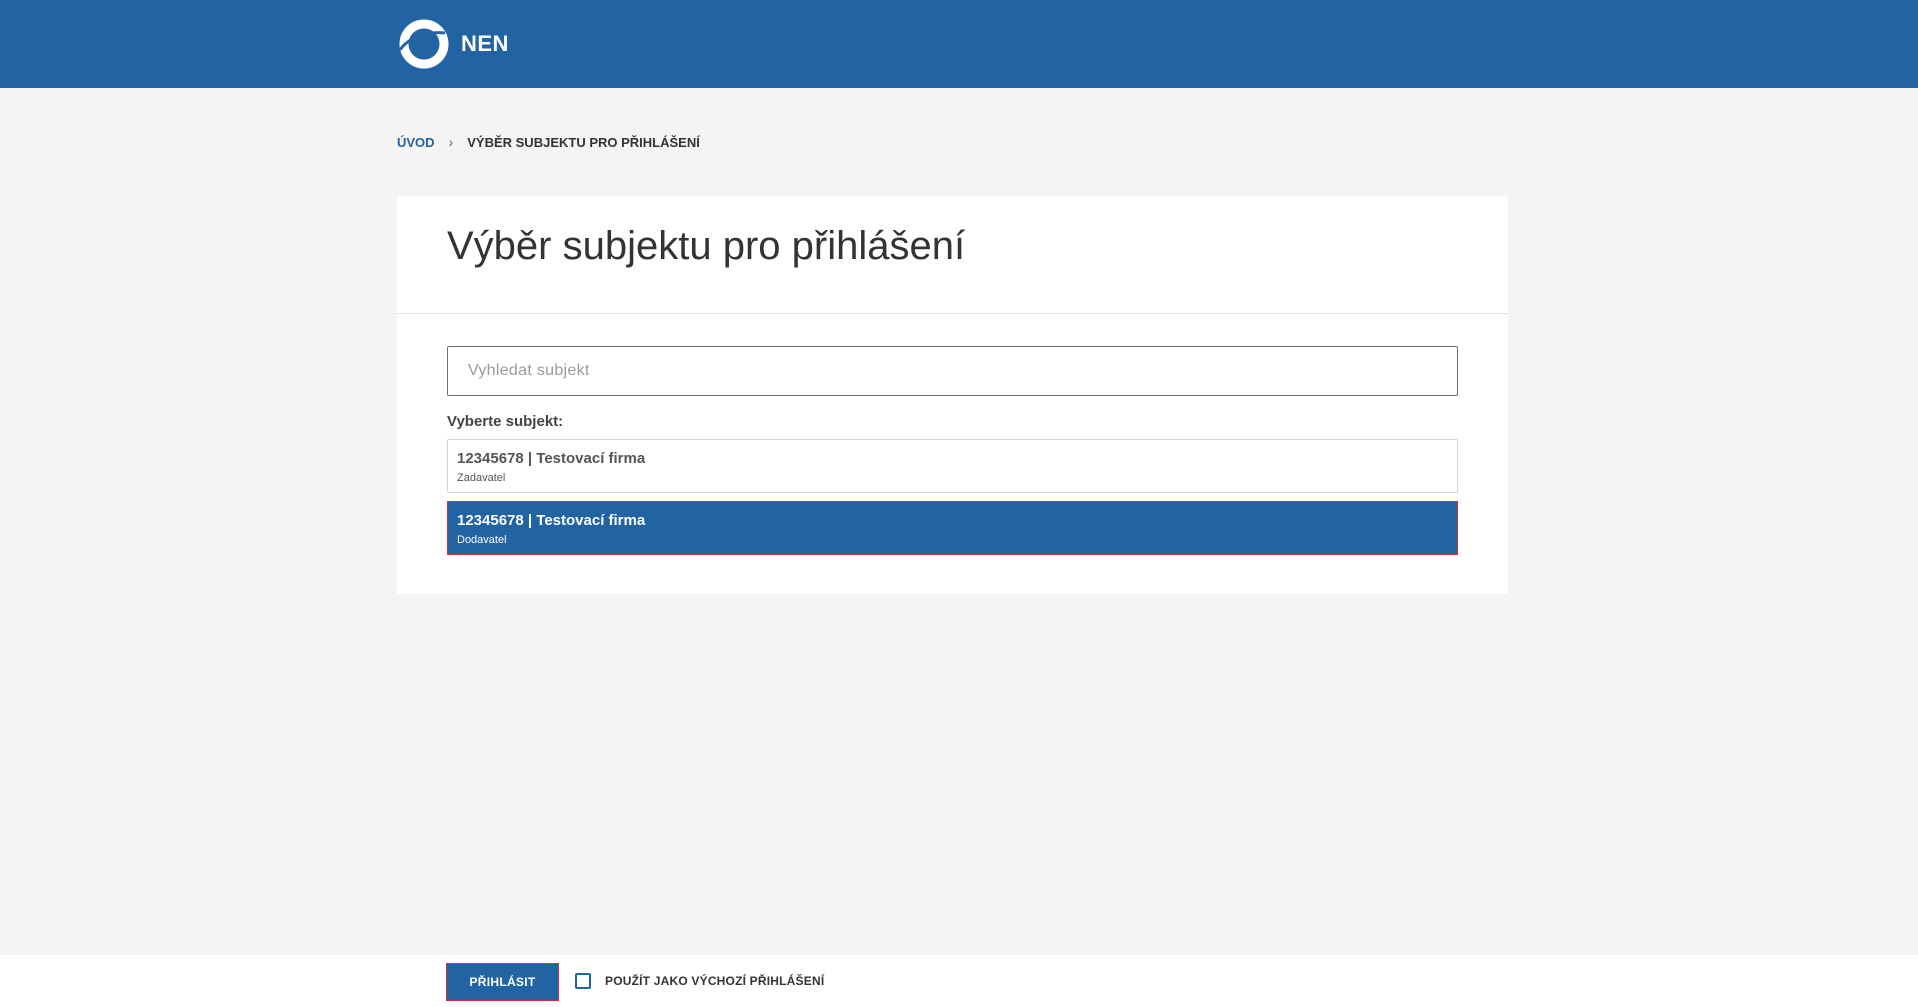  What do you see at coordinates (505, 421) in the screenshot?
I see `subject-list-label: Vyberte subjekt:` at bounding box center [505, 421].